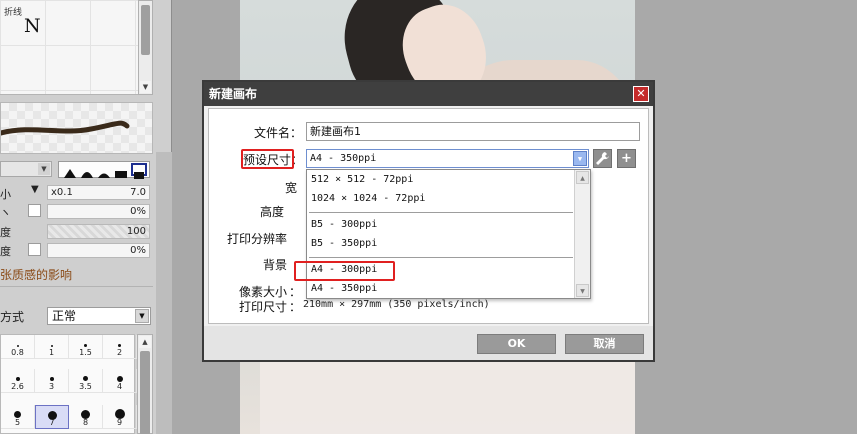  What do you see at coordinates (447, 158) in the screenshot?
I see `preset-size-select: A4 - 350ppi ▼` at bounding box center [447, 158].